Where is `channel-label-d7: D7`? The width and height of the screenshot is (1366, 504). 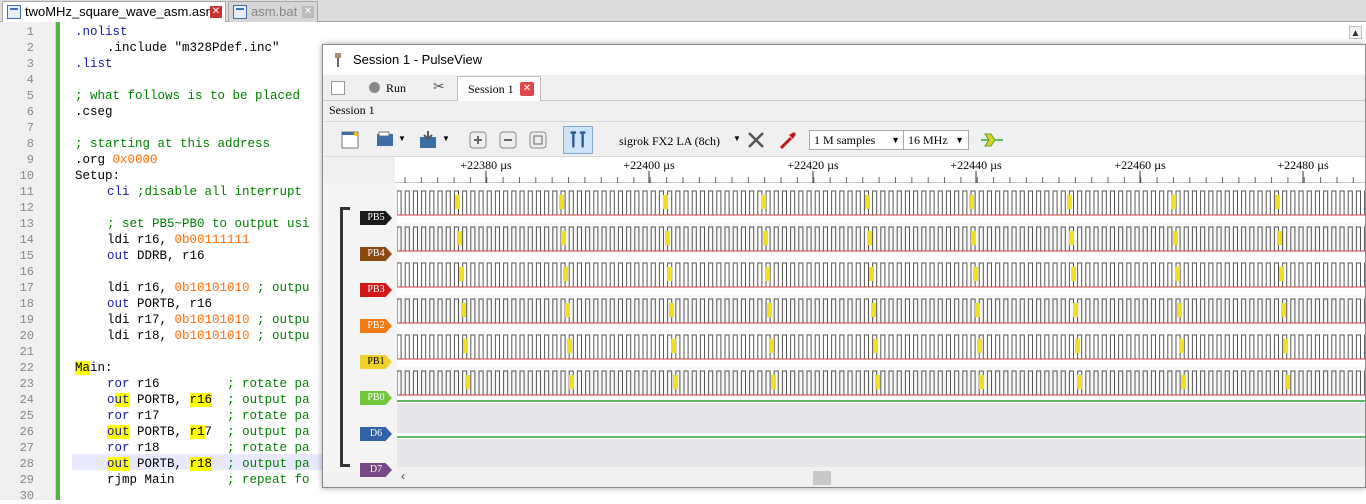 channel-label-d7: D7 is located at coordinates (376, 470).